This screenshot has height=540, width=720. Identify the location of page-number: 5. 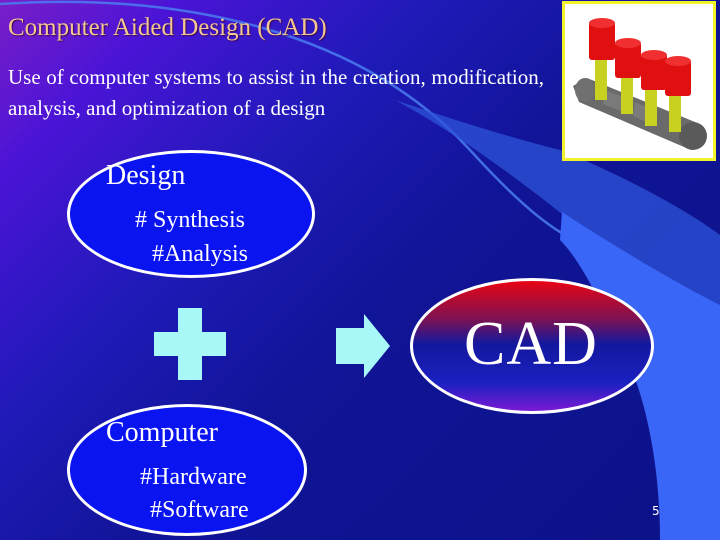
(656, 511).